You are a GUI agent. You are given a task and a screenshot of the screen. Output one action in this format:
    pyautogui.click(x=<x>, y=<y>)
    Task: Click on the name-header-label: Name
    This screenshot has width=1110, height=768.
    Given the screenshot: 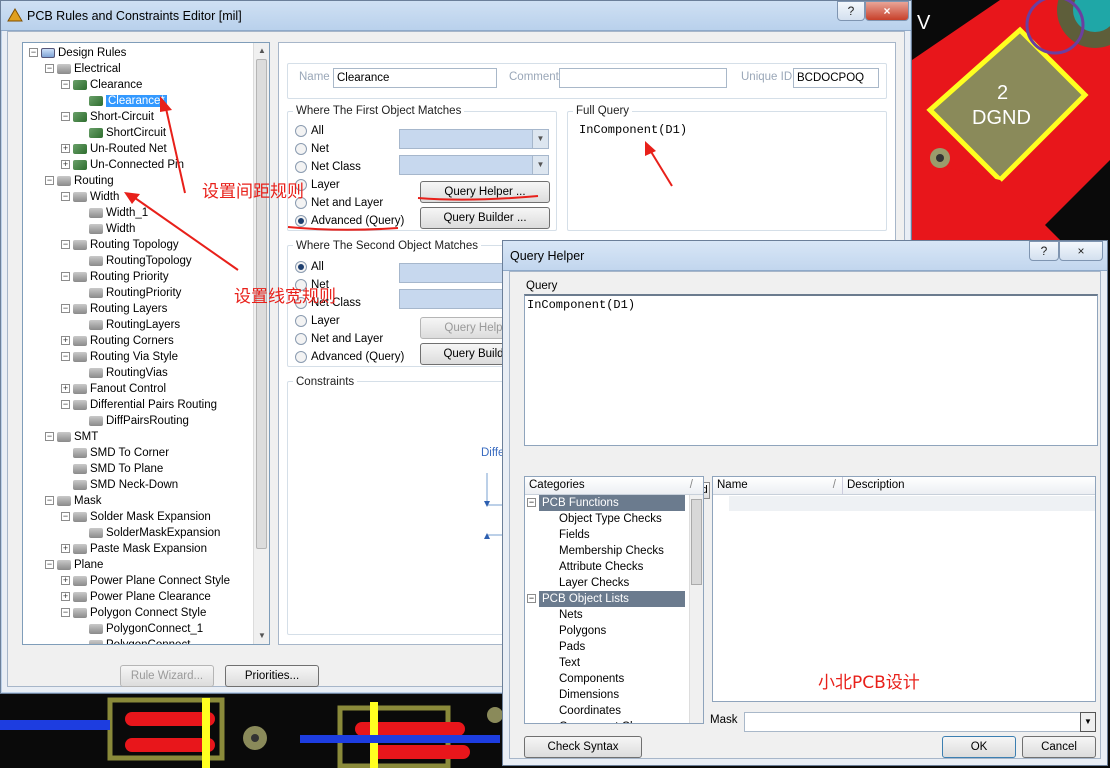 What is the action you would take?
    pyautogui.click(x=732, y=485)
    